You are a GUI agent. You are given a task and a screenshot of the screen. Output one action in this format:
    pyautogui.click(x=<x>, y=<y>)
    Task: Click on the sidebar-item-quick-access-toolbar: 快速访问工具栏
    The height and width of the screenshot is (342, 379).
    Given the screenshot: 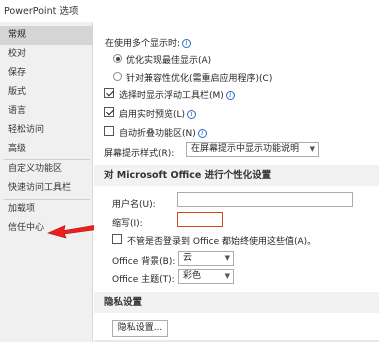 What is the action you would take?
    pyautogui.click(x=46, y=188)
    